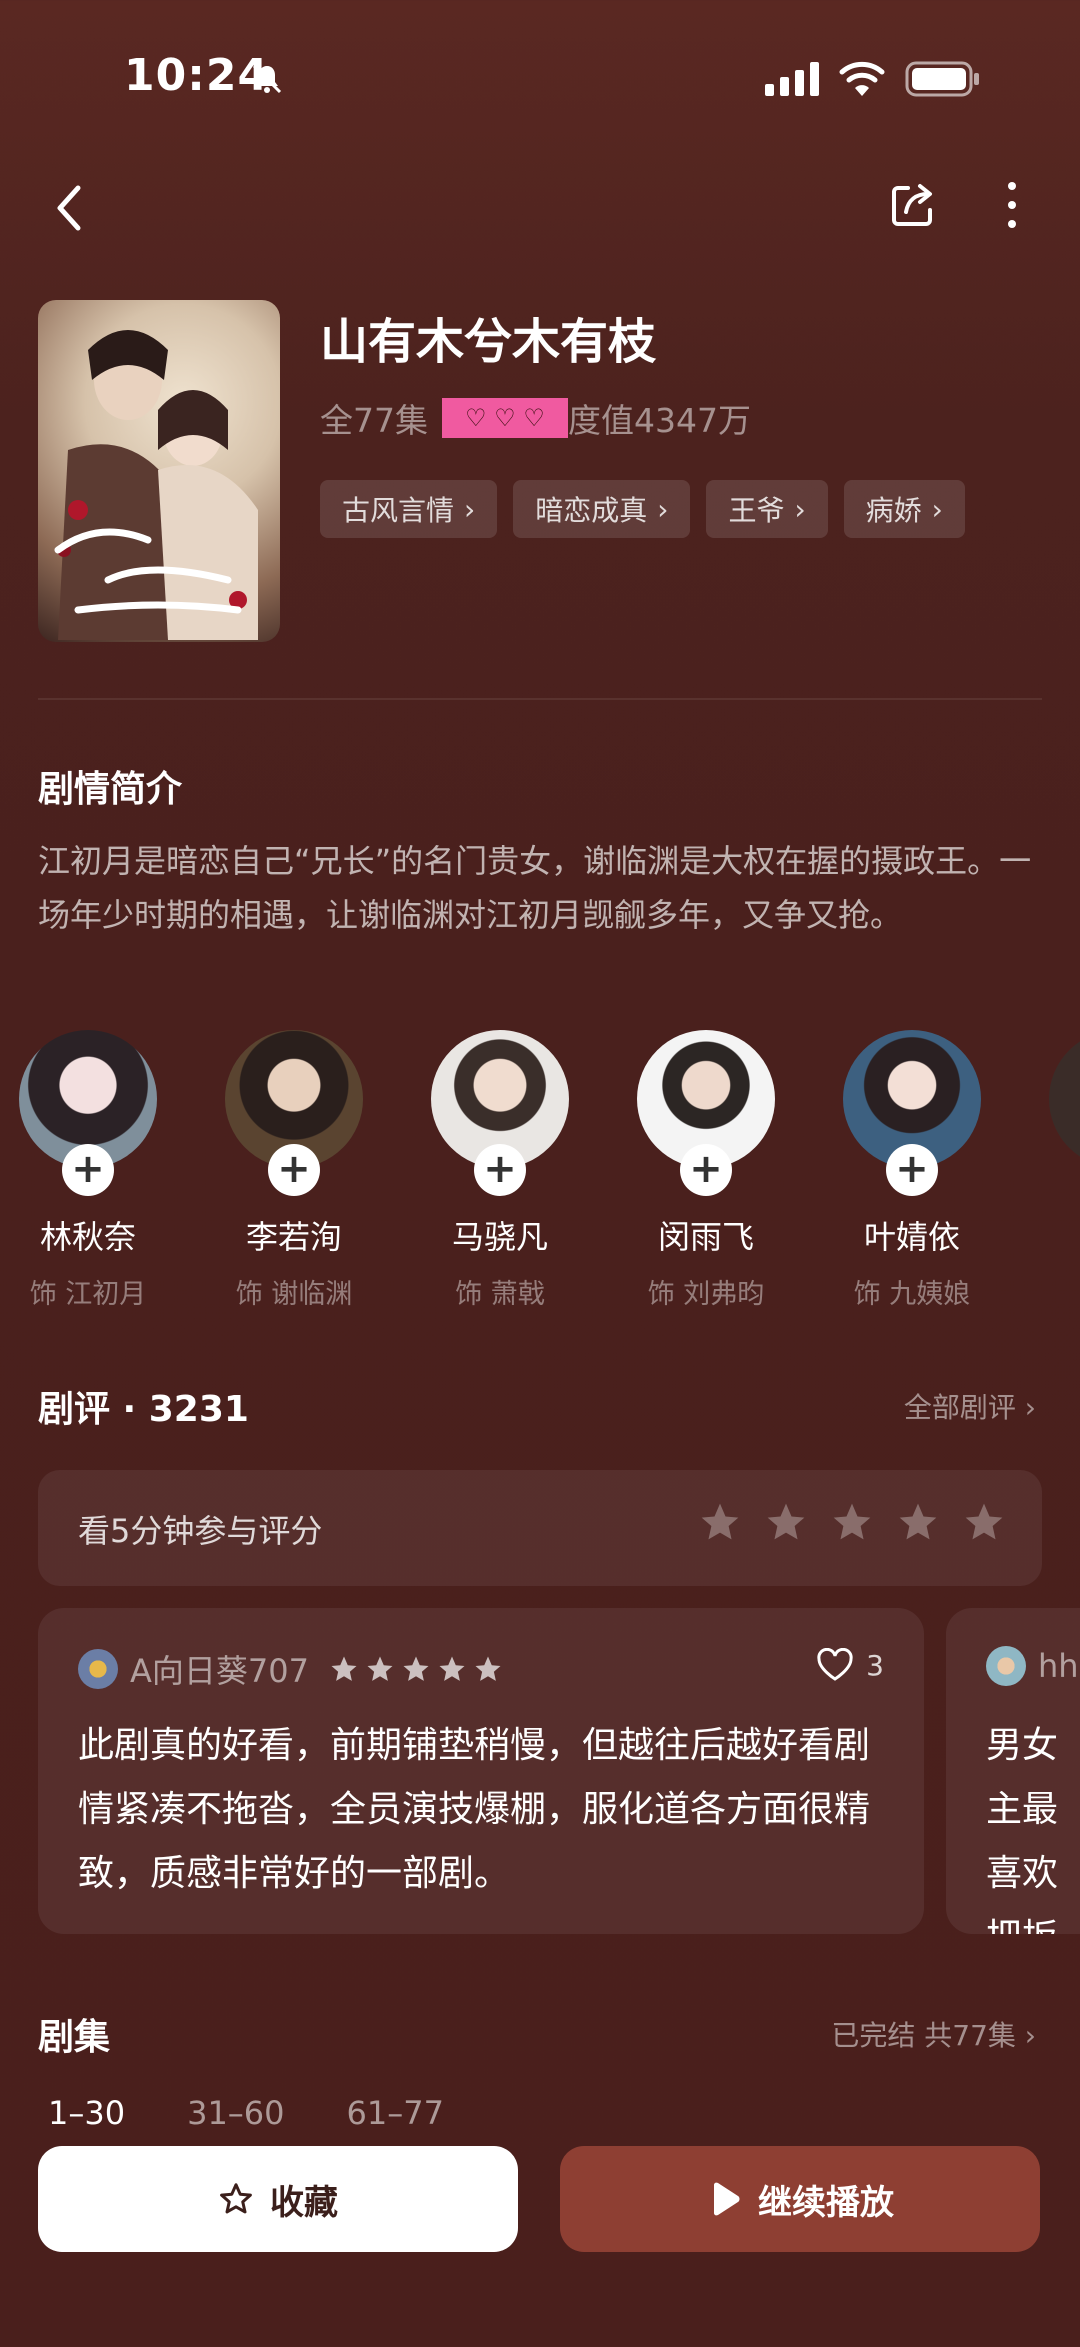  What do you see at coordinates (1032, 1666) in the screenshot?
I see `review-header: hh` at bounding box center [1032, 1666].